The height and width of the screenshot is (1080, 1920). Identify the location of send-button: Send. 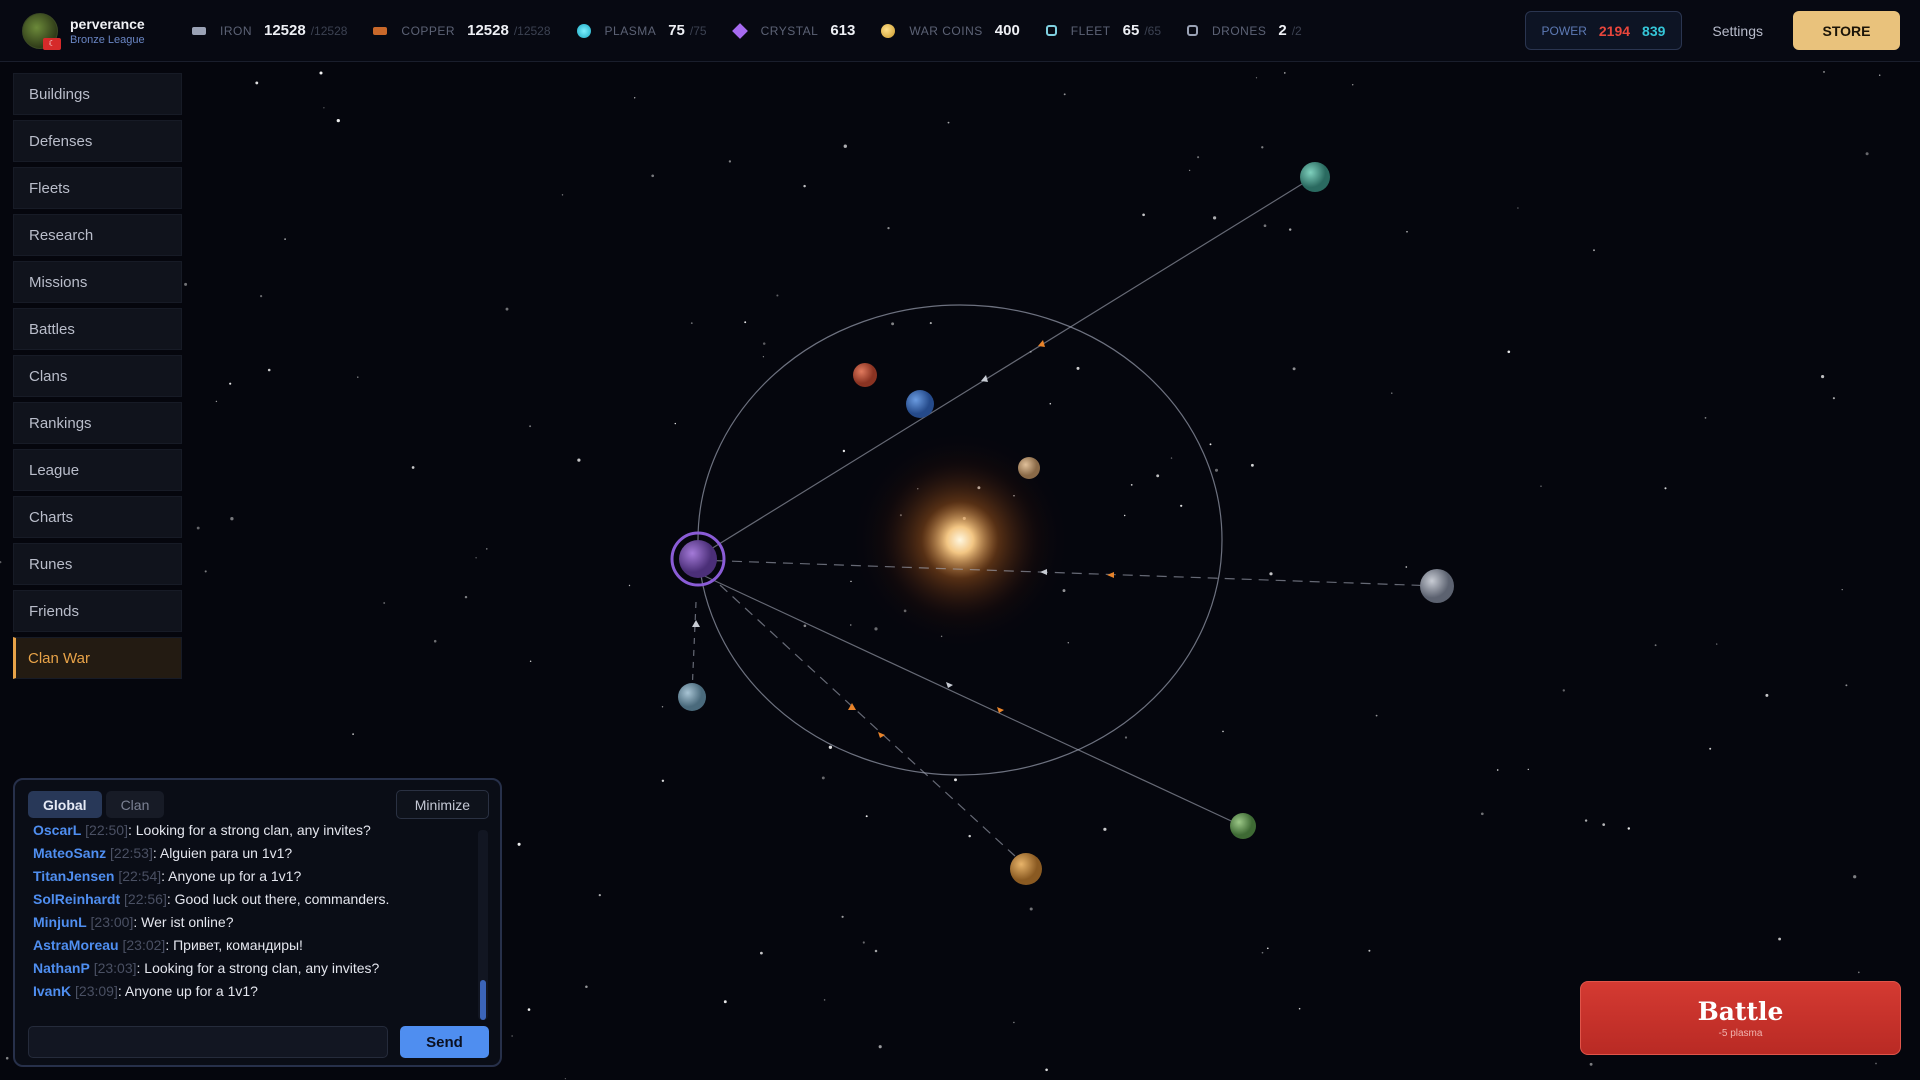
(444, 1042).